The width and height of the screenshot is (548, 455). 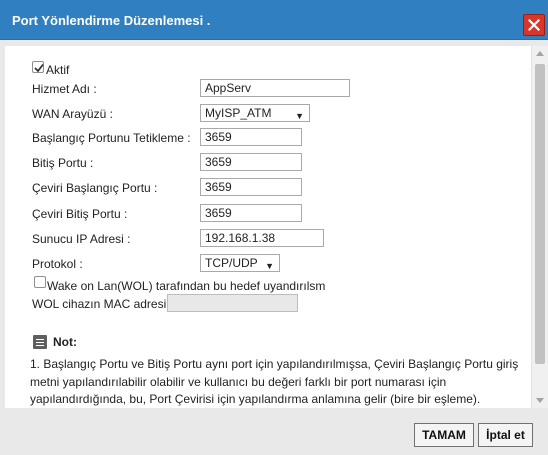 What do you see at coordinates (251, 187) in the screenshot?
I see `translation-start-port-input: 3659` at bounding box center [251, 187].